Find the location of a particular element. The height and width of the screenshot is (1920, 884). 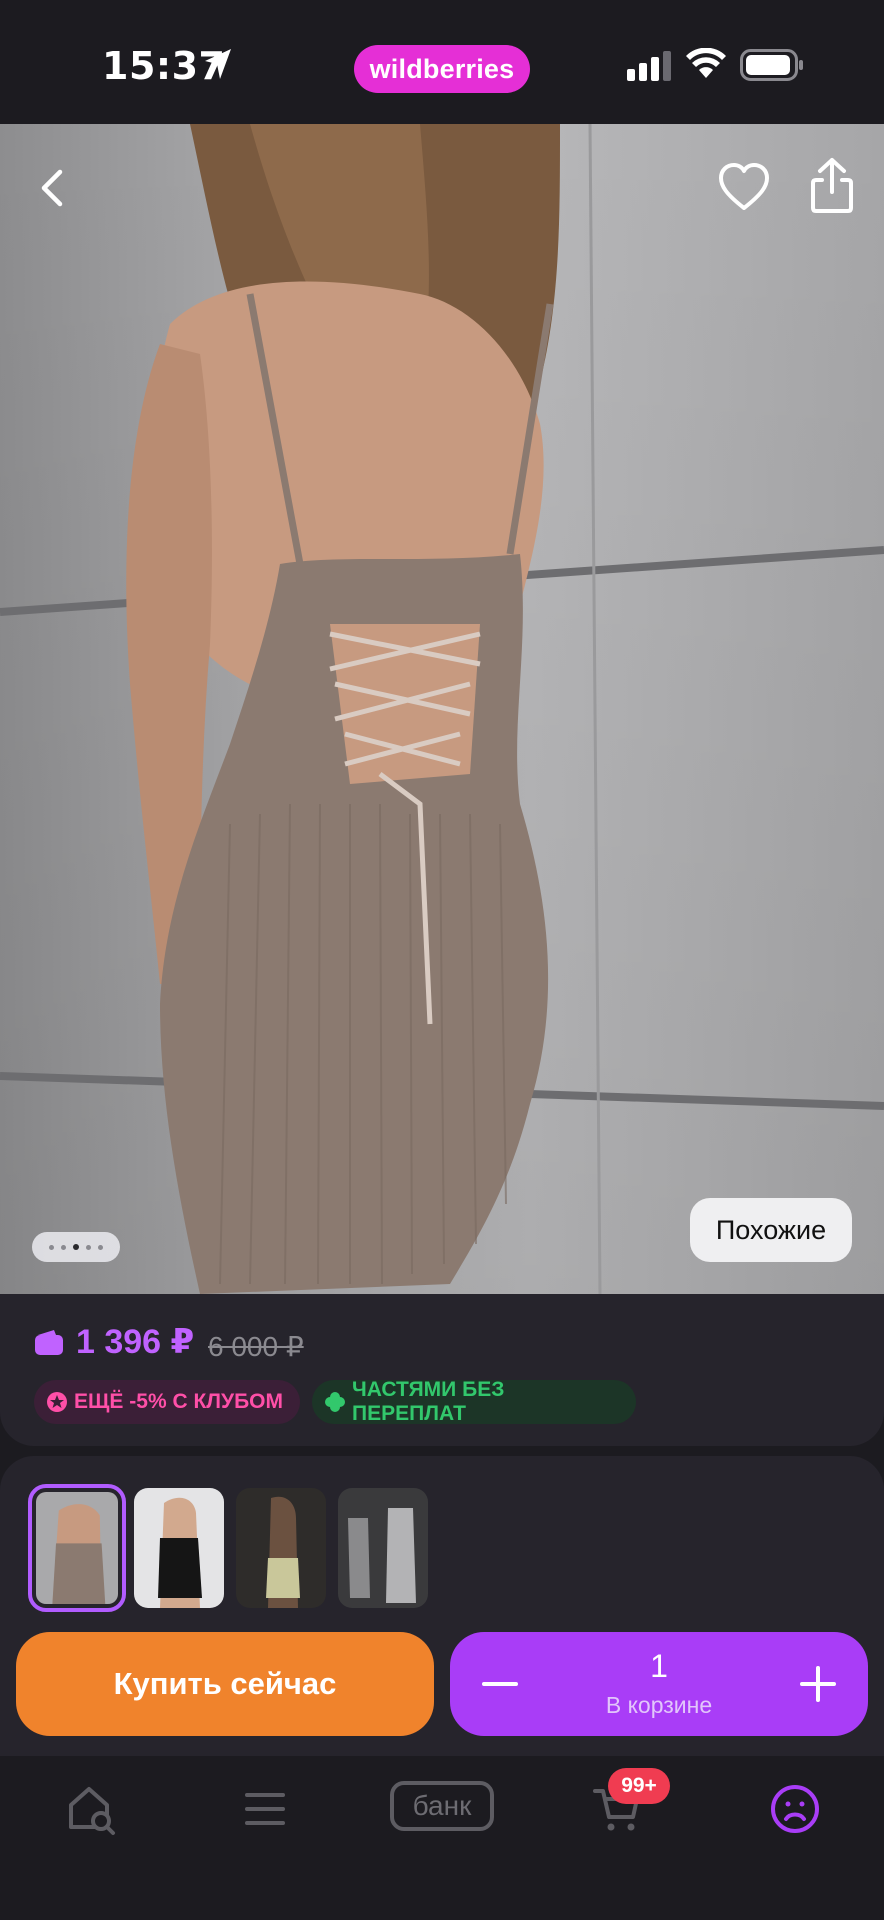

battery-icon is located at coordinates (771, 65).